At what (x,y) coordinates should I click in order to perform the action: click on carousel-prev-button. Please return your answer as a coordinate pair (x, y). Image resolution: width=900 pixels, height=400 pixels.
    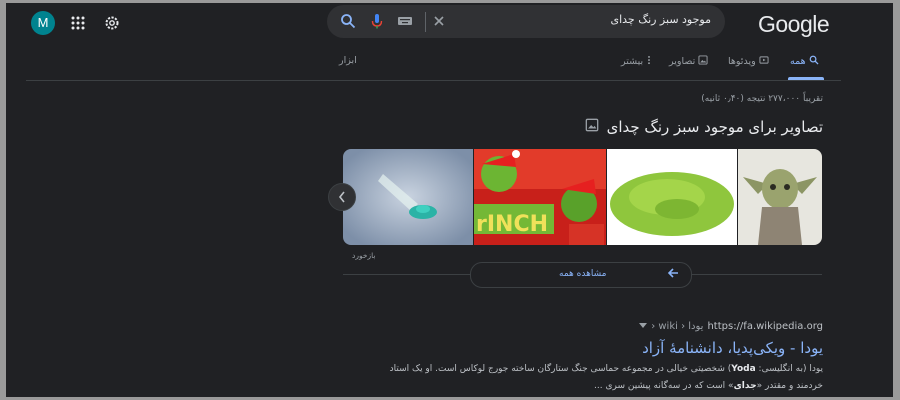
    Looking at the image, I should click on (342, 197).